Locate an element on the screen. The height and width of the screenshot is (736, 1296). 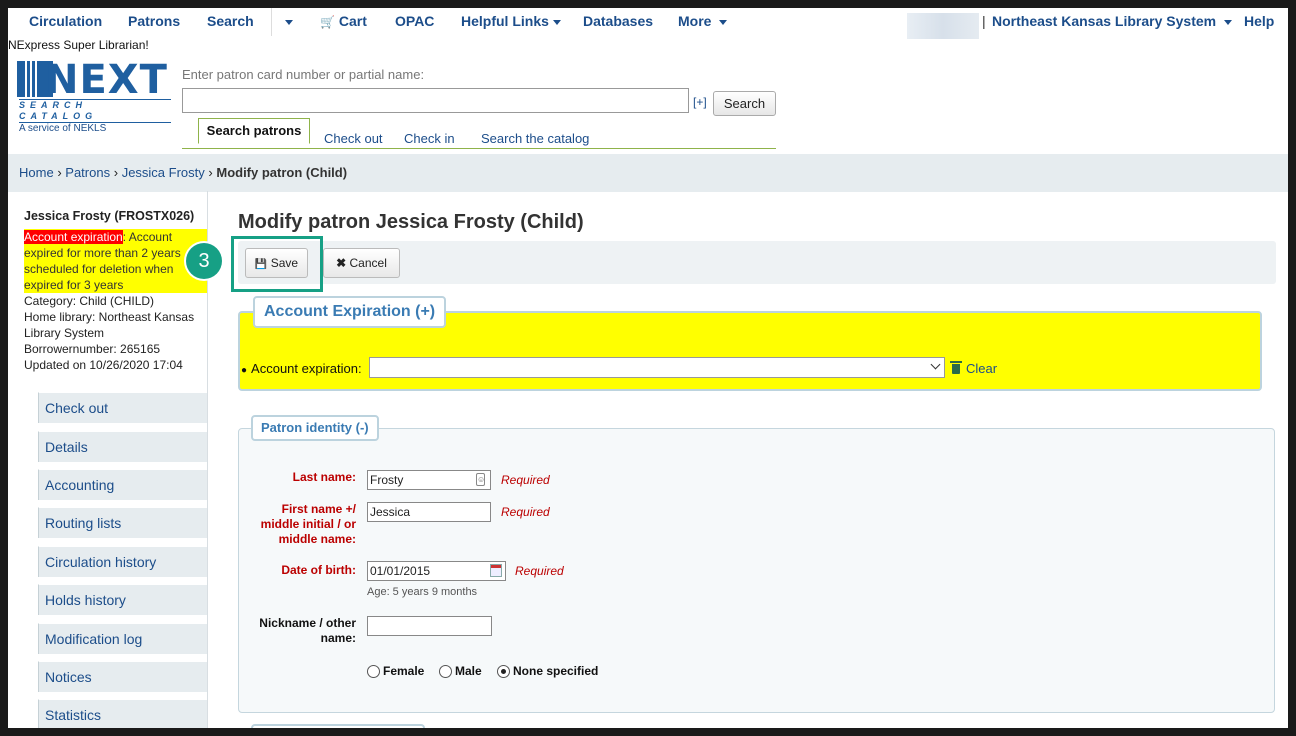
nav-more: More is located at coordinates (703, 21).